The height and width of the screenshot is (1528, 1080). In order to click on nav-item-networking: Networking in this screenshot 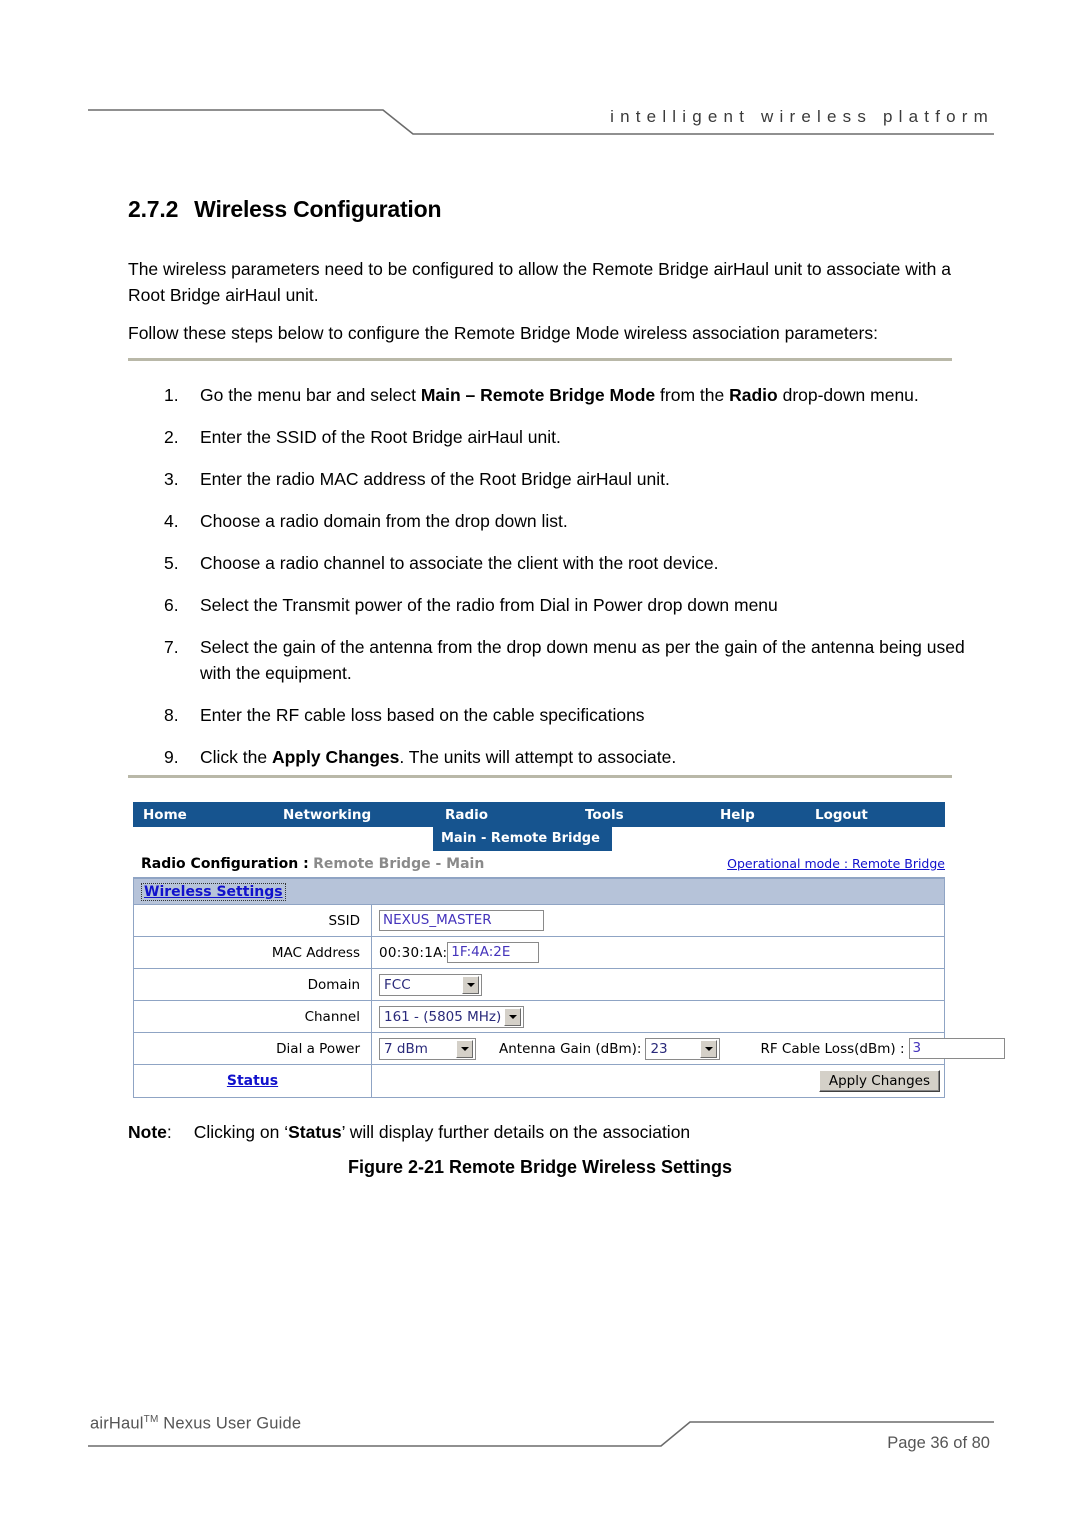, I will do `click(354, 815)`.